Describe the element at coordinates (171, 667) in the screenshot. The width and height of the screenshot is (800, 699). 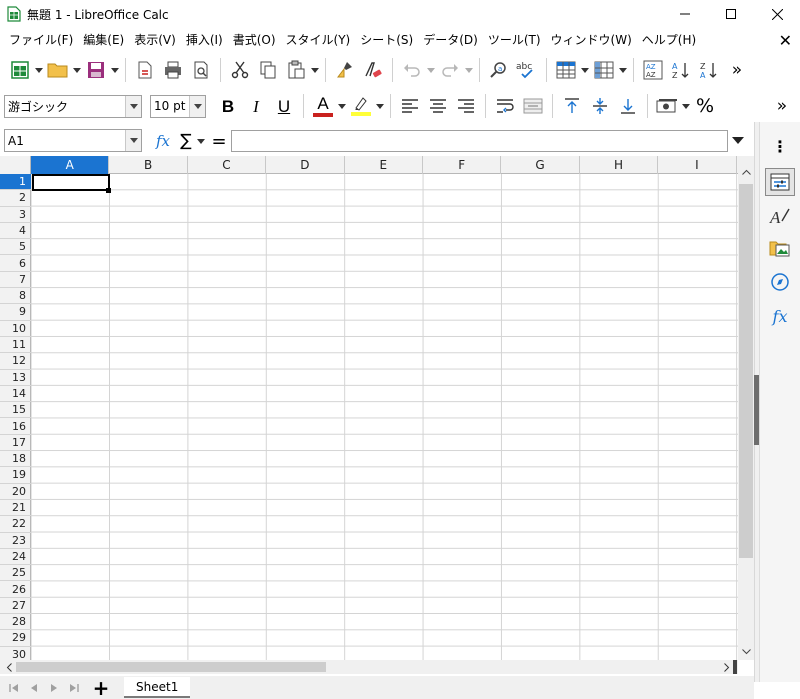
I see `horizontal-scroll-thumb` at that location.